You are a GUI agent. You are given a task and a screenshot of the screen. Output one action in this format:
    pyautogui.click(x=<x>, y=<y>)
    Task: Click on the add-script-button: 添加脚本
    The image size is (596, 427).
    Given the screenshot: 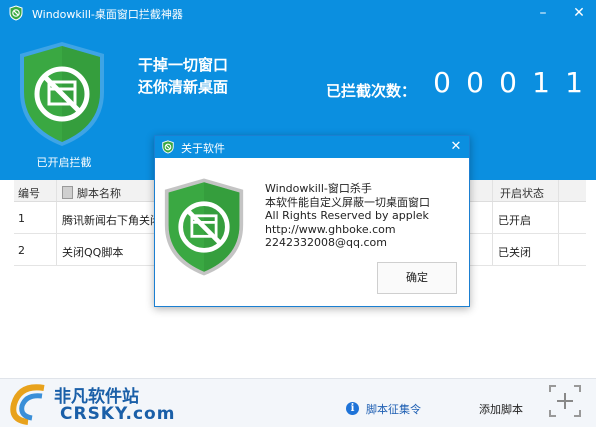 What is the action you would take?
    pyautogui.click(x=501, y=409)
    